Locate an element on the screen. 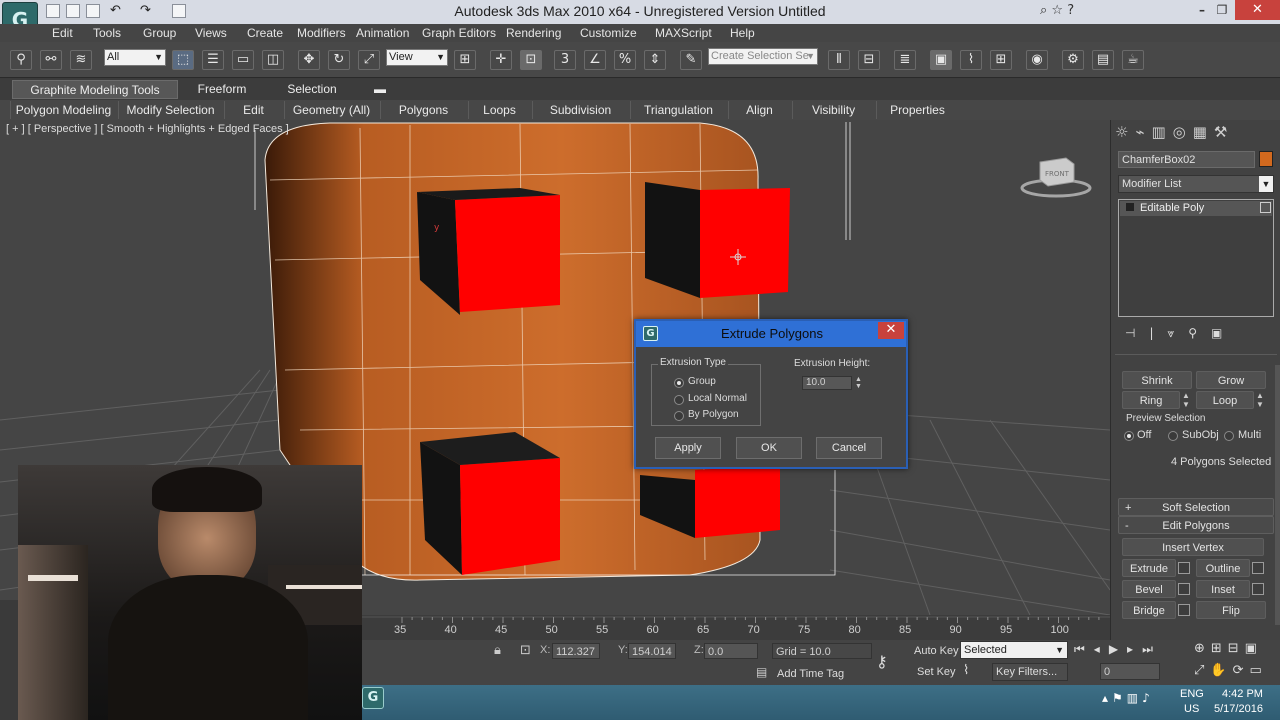 The width and height of the screenshot is (1280, 720). extrusion-height-spinner-icon: ▲ ▼ is located at coordinates (859, 383).